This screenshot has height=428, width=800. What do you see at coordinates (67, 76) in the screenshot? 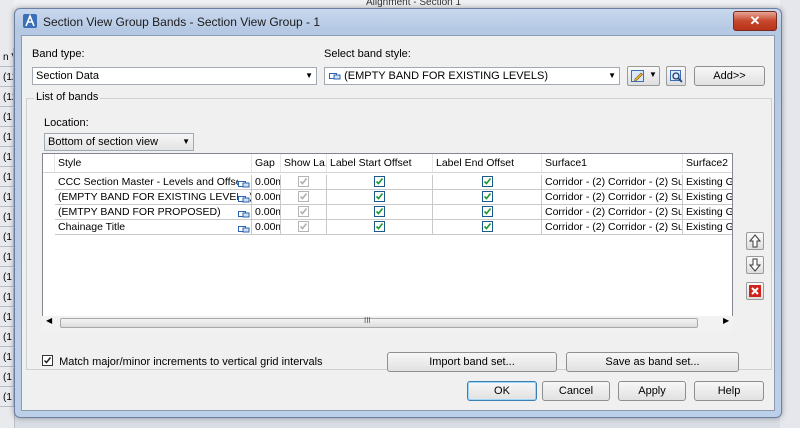
I see `band-type-value: Section Data` at bounding box center [67, 76].